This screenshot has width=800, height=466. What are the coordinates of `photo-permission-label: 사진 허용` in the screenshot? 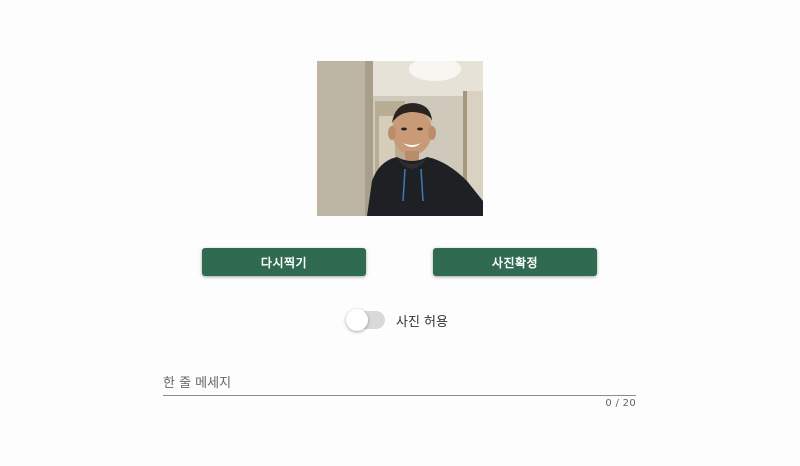 It's located at (422, 322).